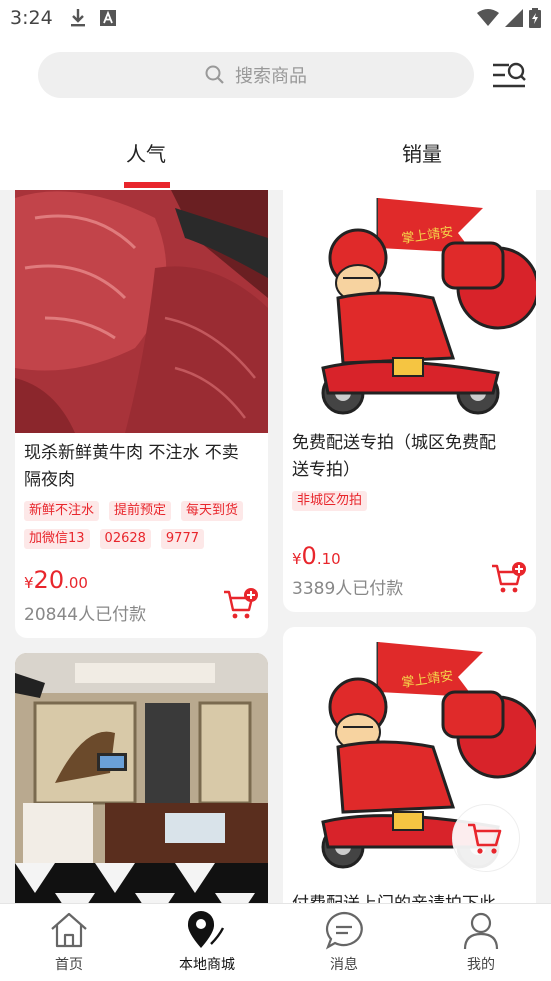  Describe the element at coordinates (140, 511) in the screenshot. I see `product-tag: 提前预定` at that location.